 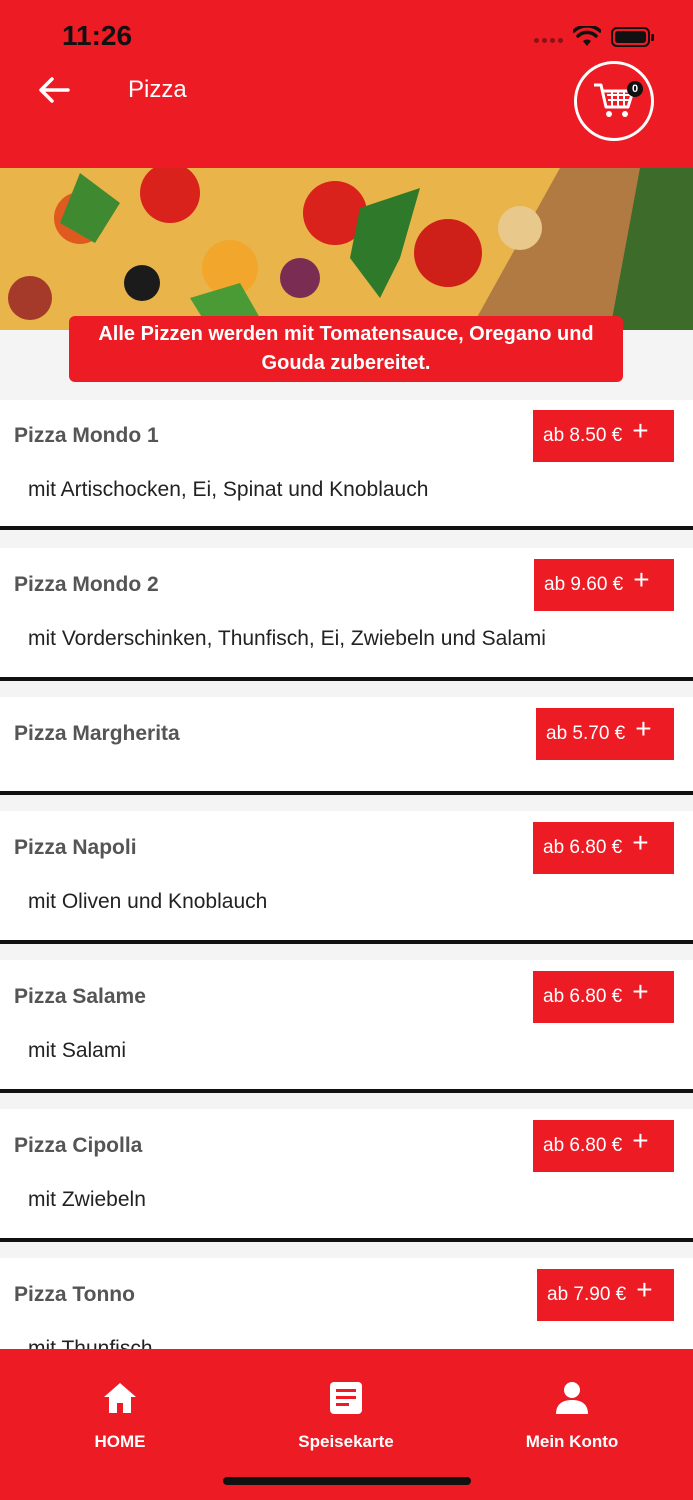 I want to click on item-name: Pizza Margherita, so click(x=97, y=733).